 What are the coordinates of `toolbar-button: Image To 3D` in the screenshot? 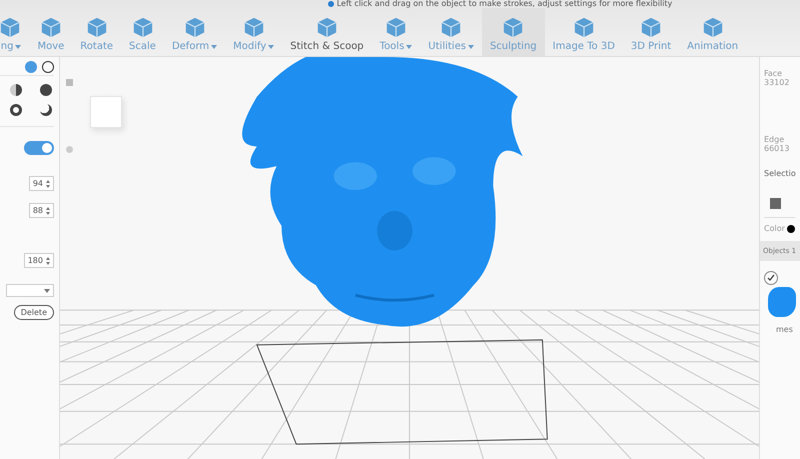 It's located at (583, 32).